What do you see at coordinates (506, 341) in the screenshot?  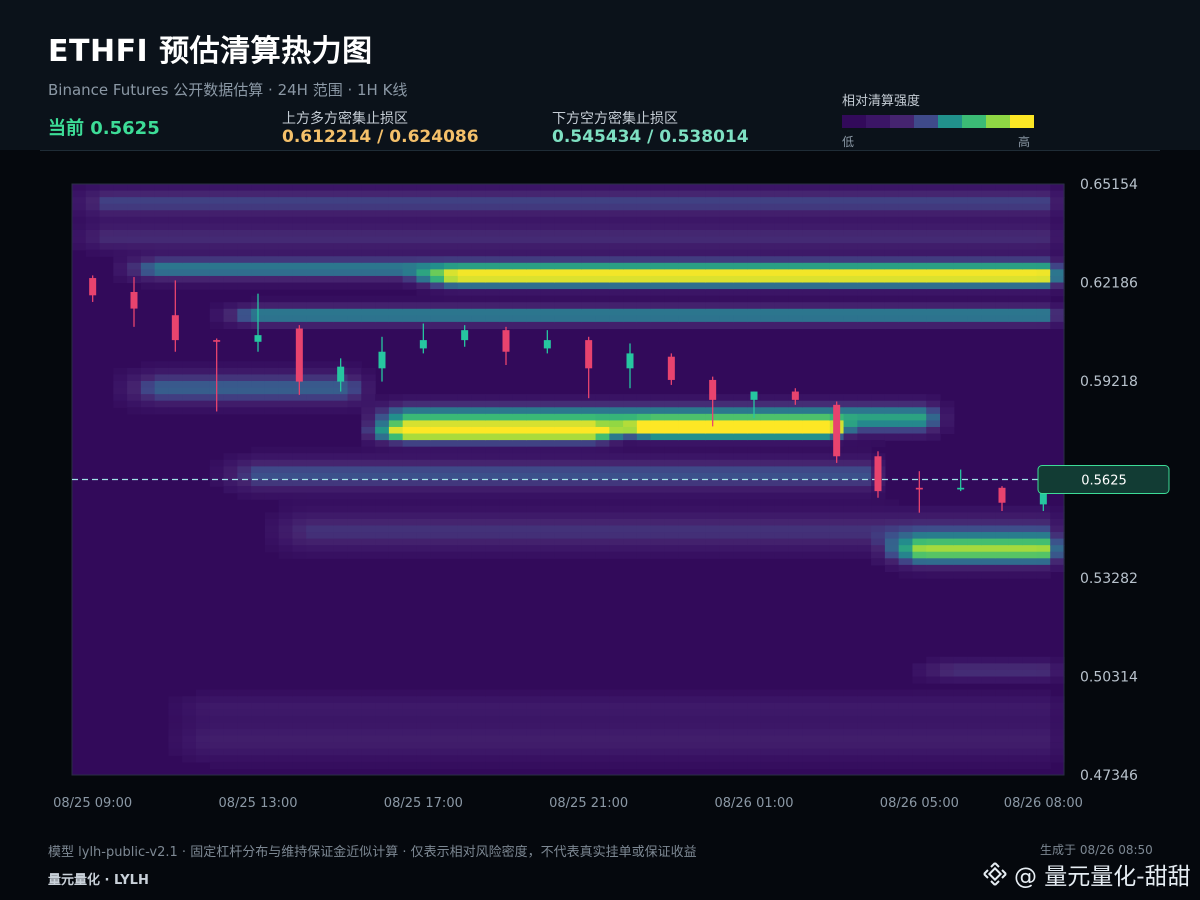 I see `candle-body` at bounding box center [506, 341].